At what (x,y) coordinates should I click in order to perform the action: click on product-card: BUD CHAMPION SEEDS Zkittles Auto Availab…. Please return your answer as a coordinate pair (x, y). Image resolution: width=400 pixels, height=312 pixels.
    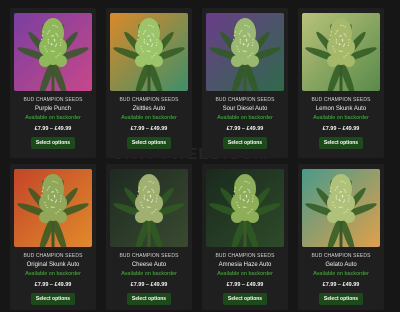
    Looking at the image, I should click on (149, 83).